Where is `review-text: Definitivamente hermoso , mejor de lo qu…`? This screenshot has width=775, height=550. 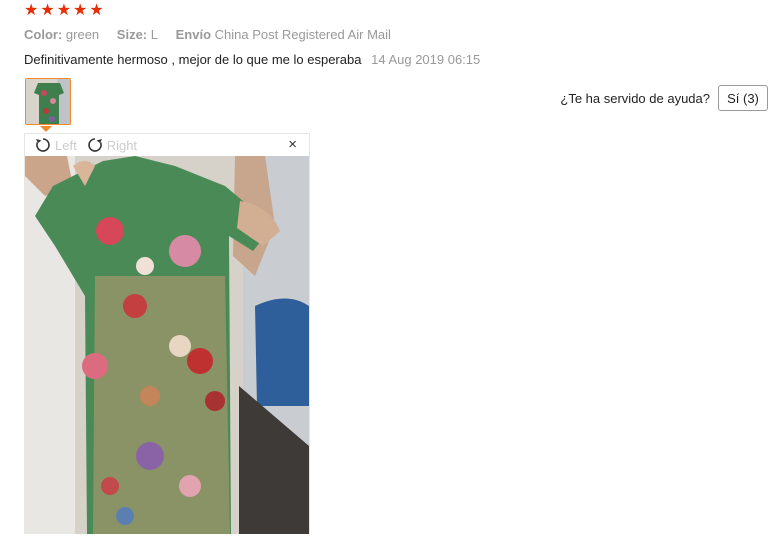 review-text: Definitivamente hermoso , mejor de lo qu… is located at coordinates (193, 59).